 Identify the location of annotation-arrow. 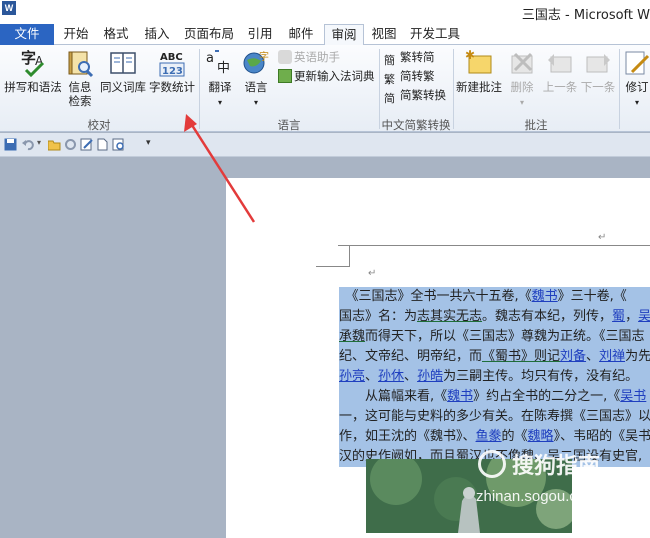
(220, 168).